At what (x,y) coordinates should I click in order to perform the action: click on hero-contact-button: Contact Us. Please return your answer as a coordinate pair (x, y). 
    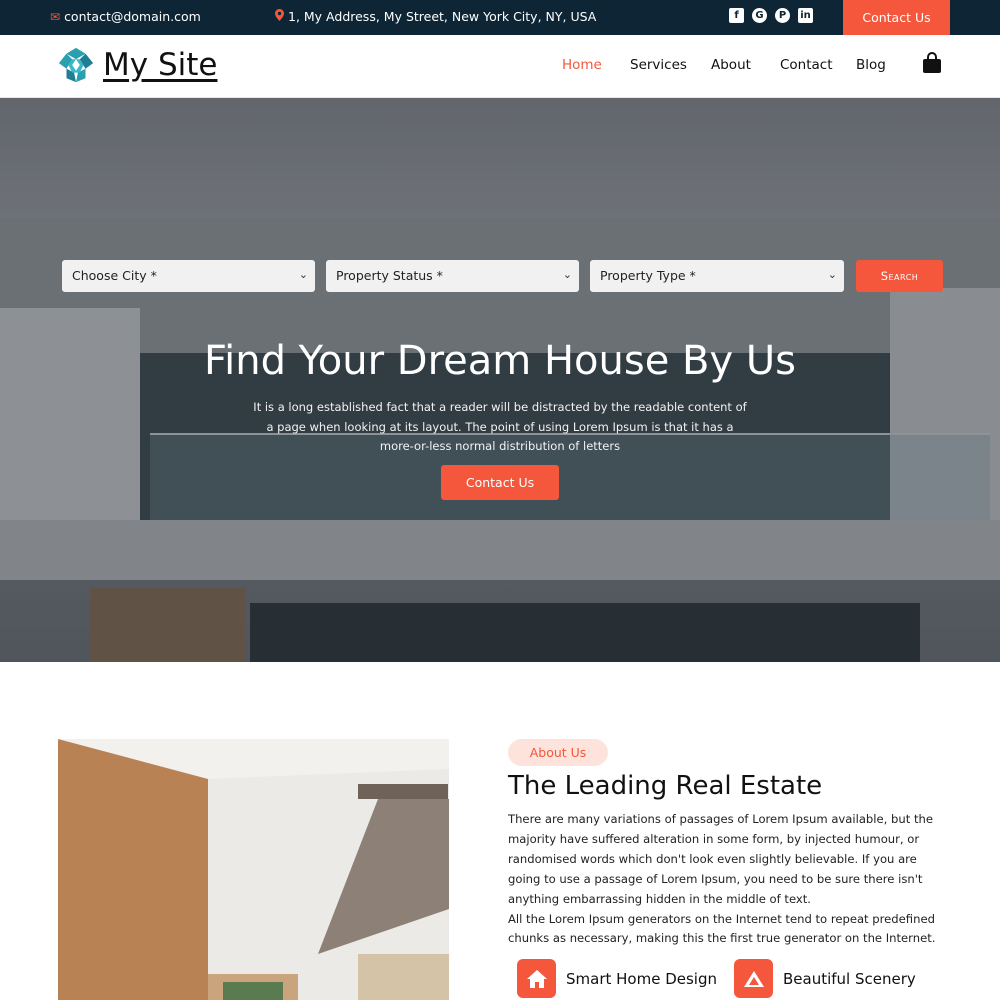
    Looking at the image, I should click on (500, 482).